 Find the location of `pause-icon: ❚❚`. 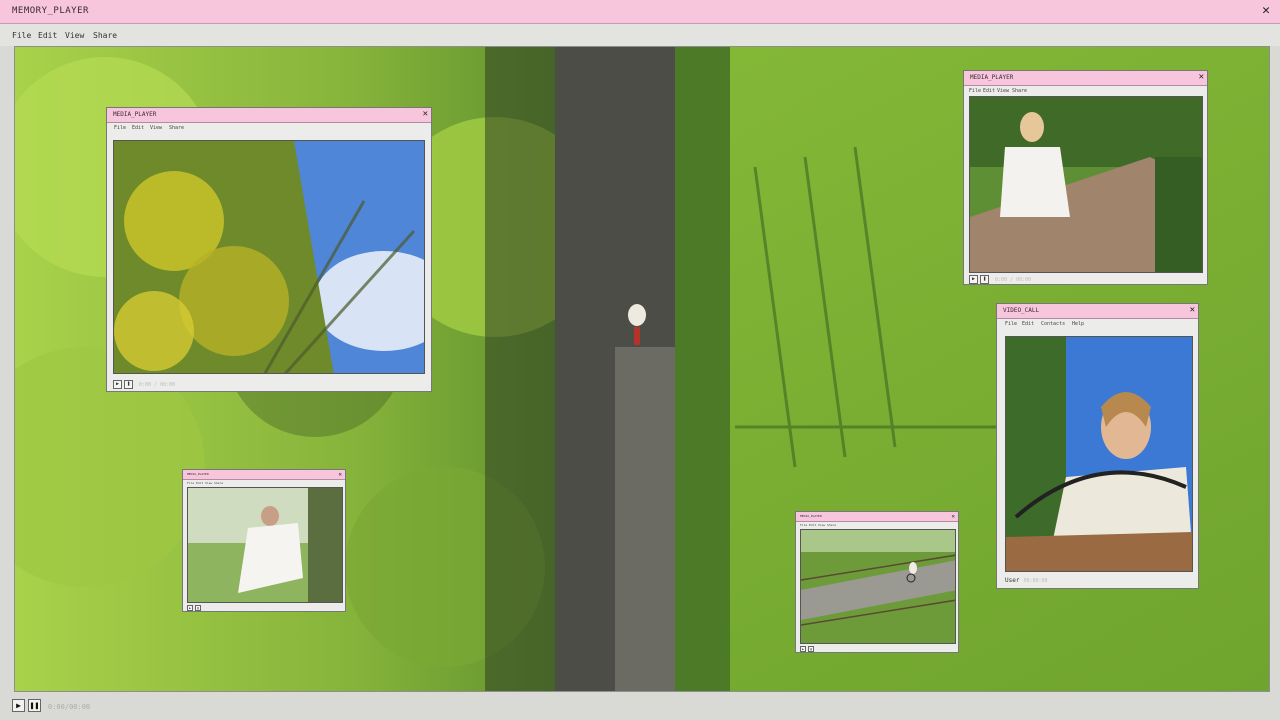

pause-icon: ❚❚ is located at coordinates (34, 705).